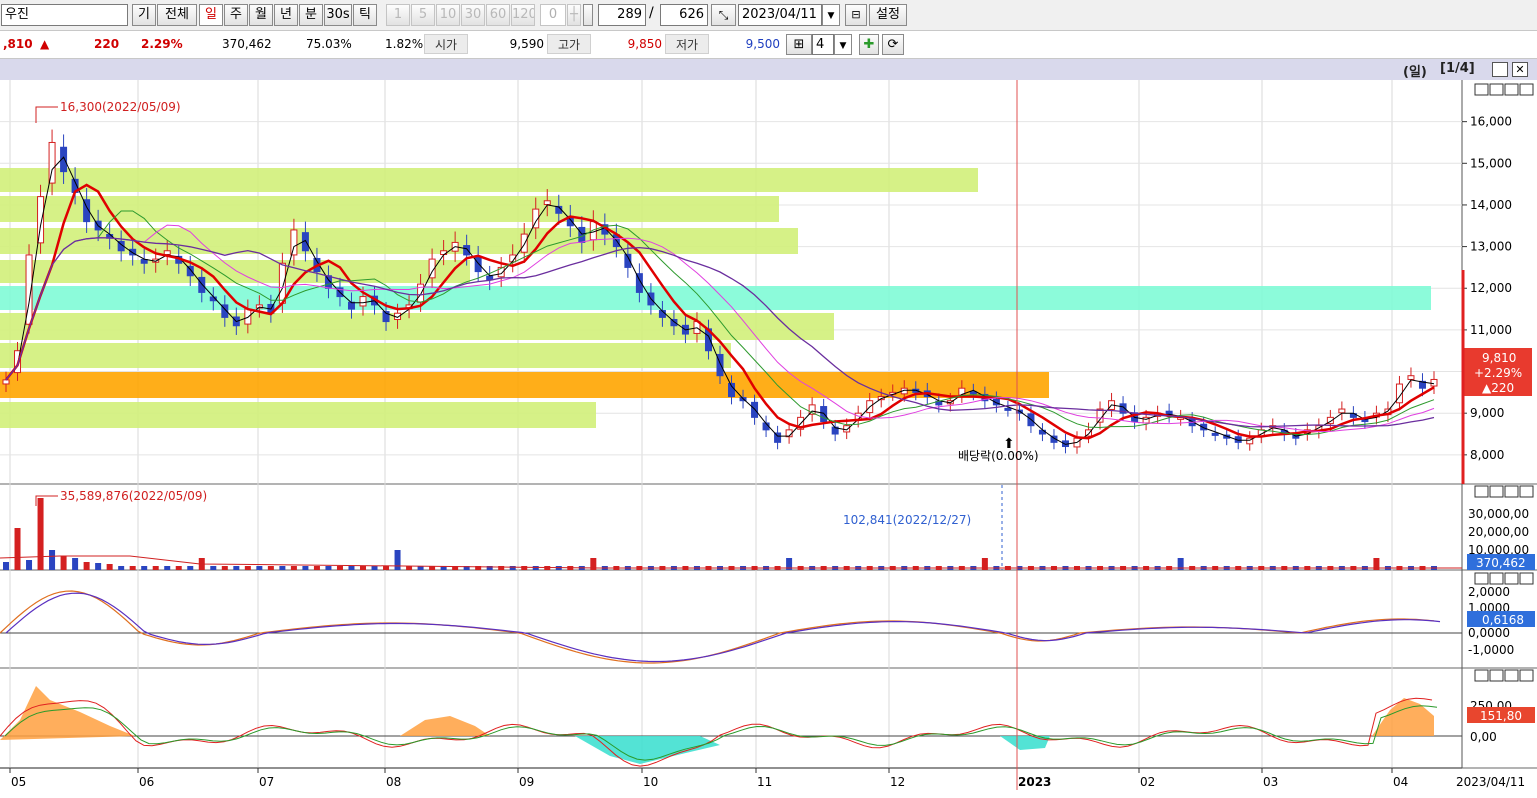 The image size is (1537, 798). Describe the element at coordinates (211, 15) in the screenshot. I see `day-period-button: 일` at that location.